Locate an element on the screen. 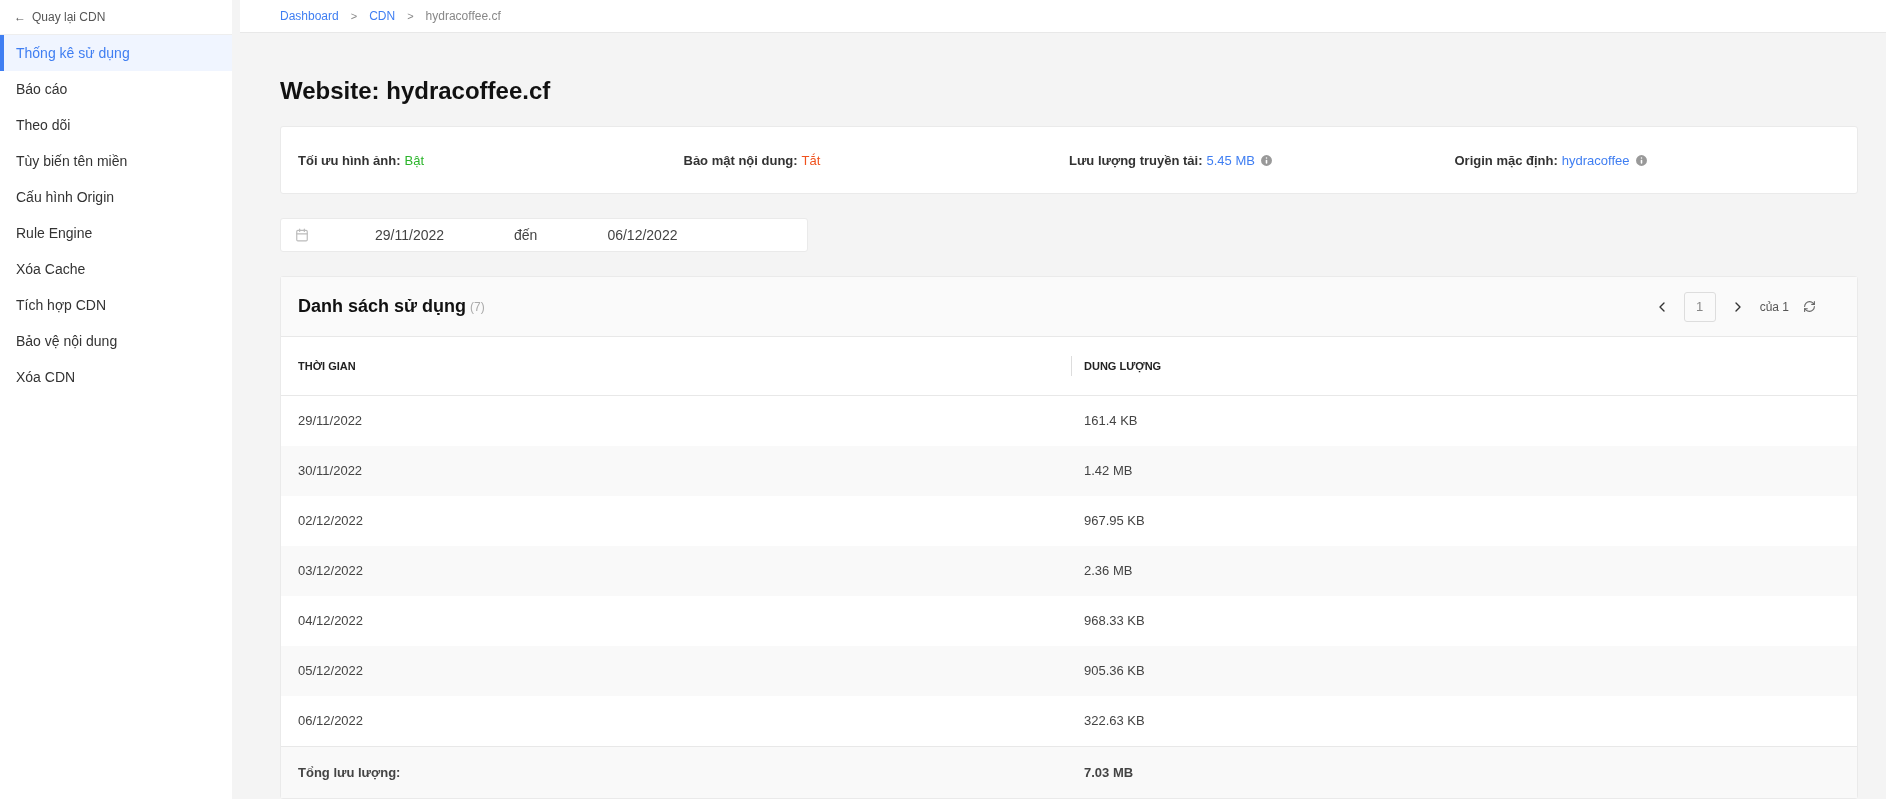 The image size is (1886, 799). summary-value: 5.45 MB is located at coordinates (1230, 160).